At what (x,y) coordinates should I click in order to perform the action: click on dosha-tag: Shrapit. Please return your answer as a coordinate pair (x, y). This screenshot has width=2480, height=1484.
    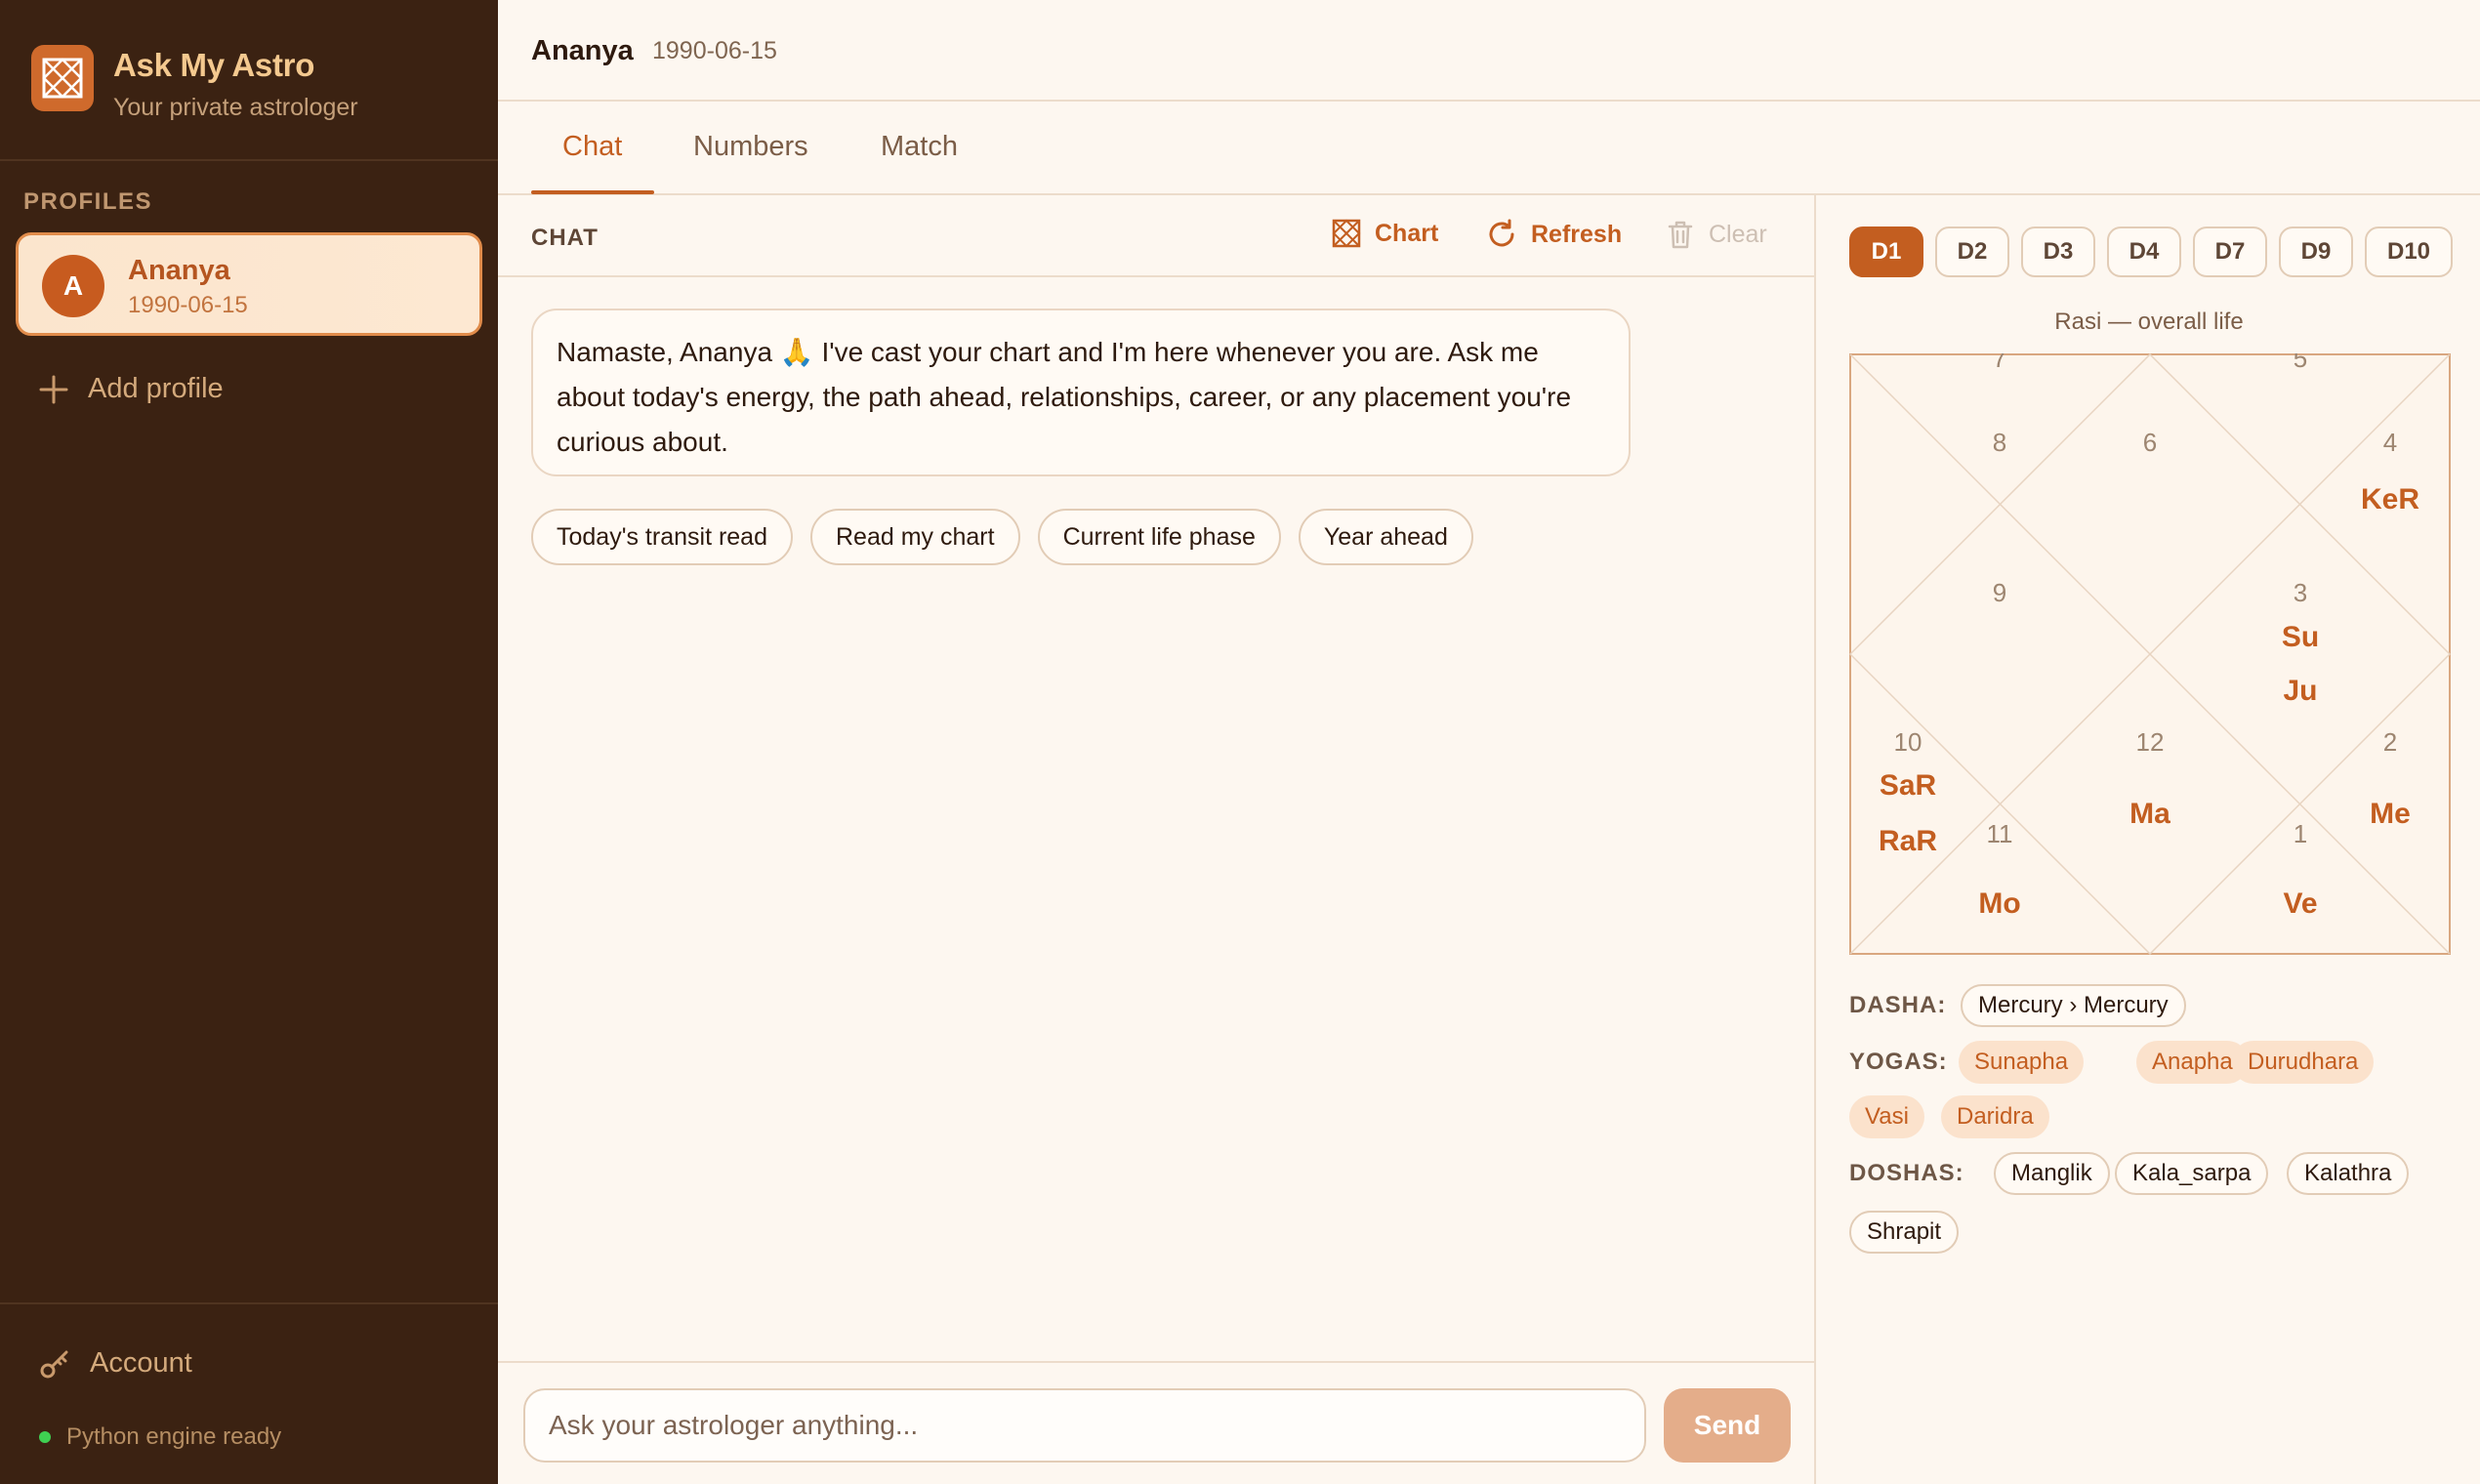
    Looking at the image, I should click on (1905, 1233).